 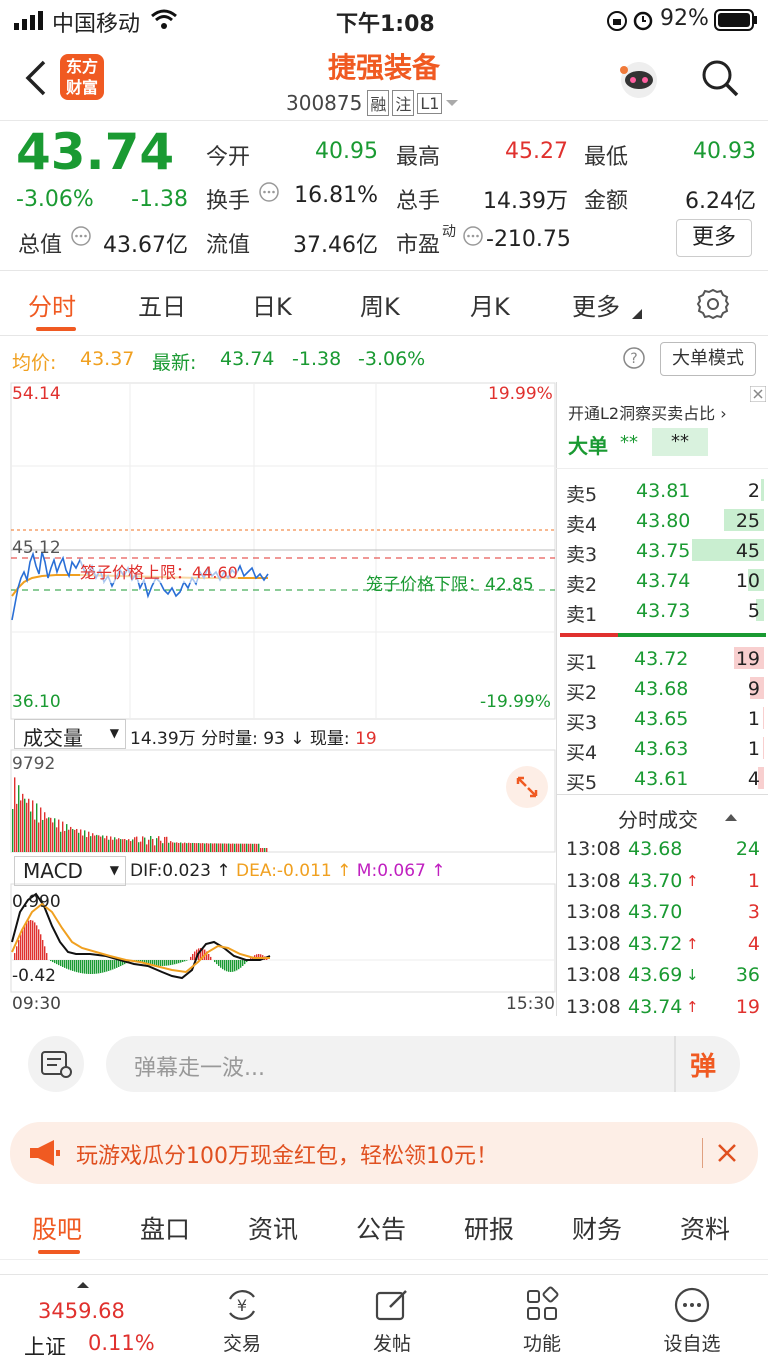 What do you see at coordinates (423, 1064) in the screenshot?
I see `danmaku-input: 弹幕走一波... 弹` at bounding box center [423, 1064].